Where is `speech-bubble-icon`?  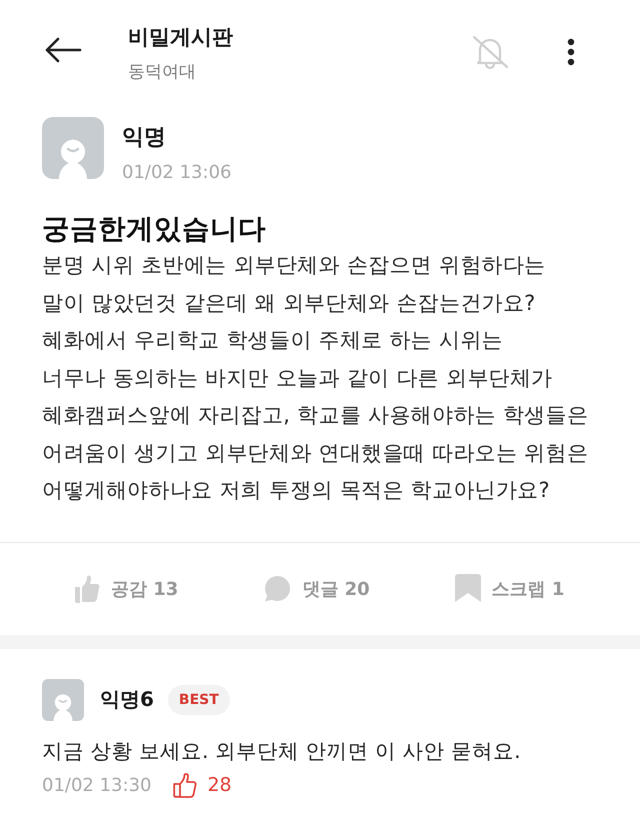
speech-bubble-icon is located at coordinates (278, 588).